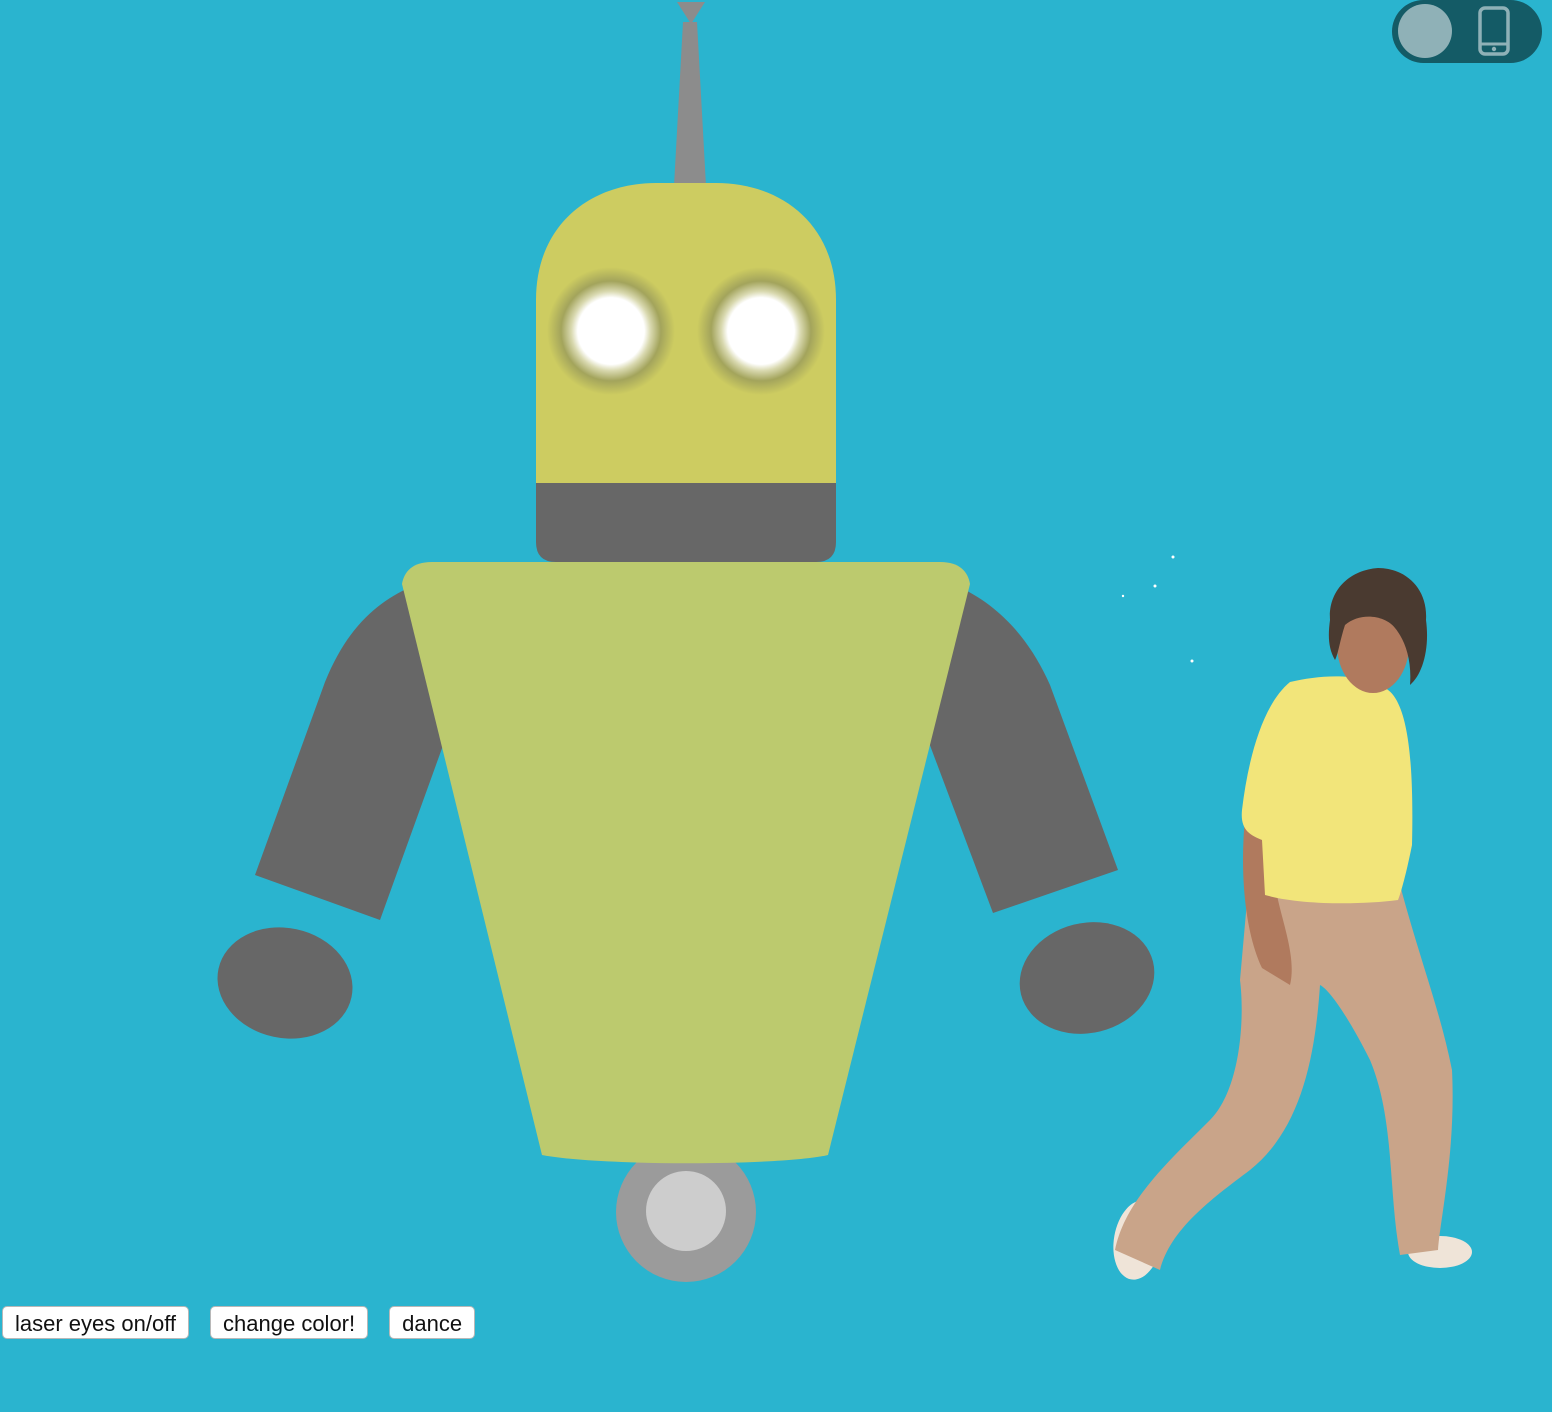 The width and height of the screenshot is (1552, 1412). Describe the element at coordinates (96, 1322) in the screenshot. I see `laser-eyes-toggle-button: laser eyes on/off` at that location.